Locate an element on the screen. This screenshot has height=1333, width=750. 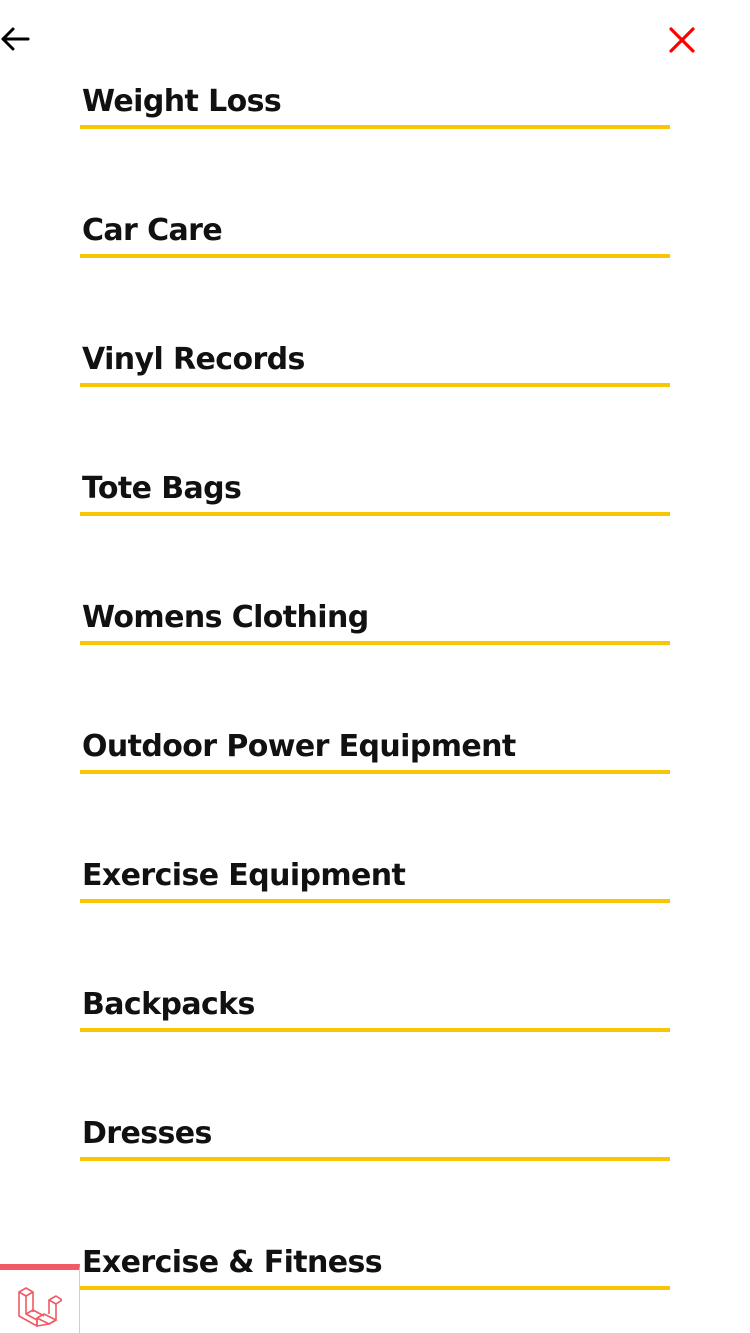
category-item-backpacks: Backpacks is located at coordinates (375, 1008).